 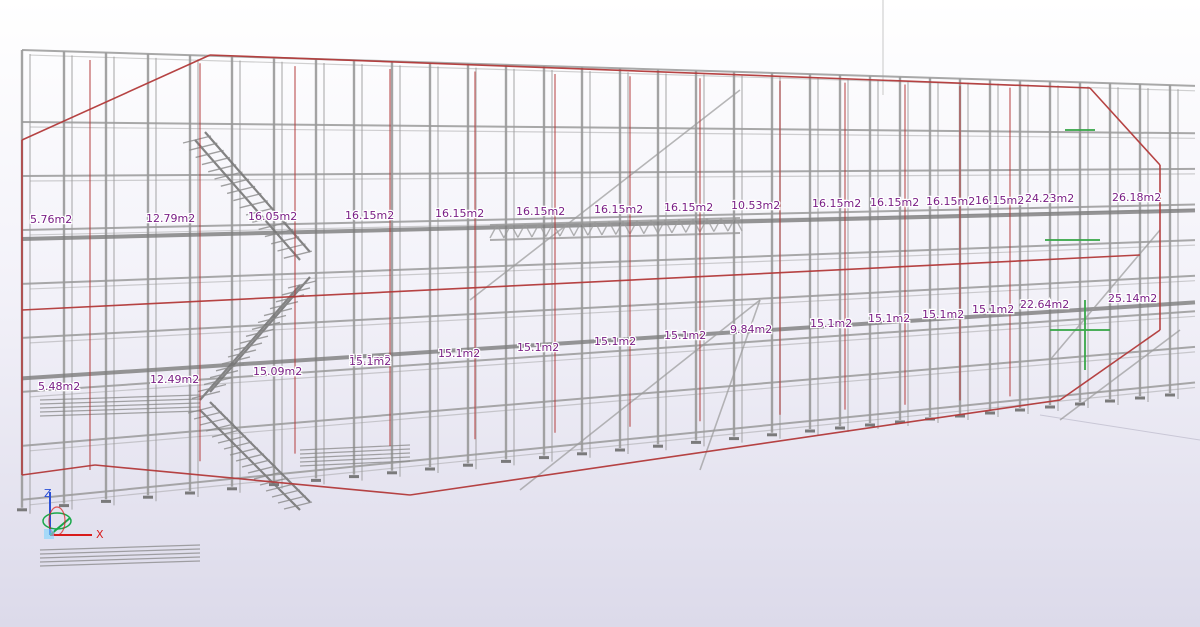 I want to click on area-label: 12.49m2, so click(x=175, y=380).